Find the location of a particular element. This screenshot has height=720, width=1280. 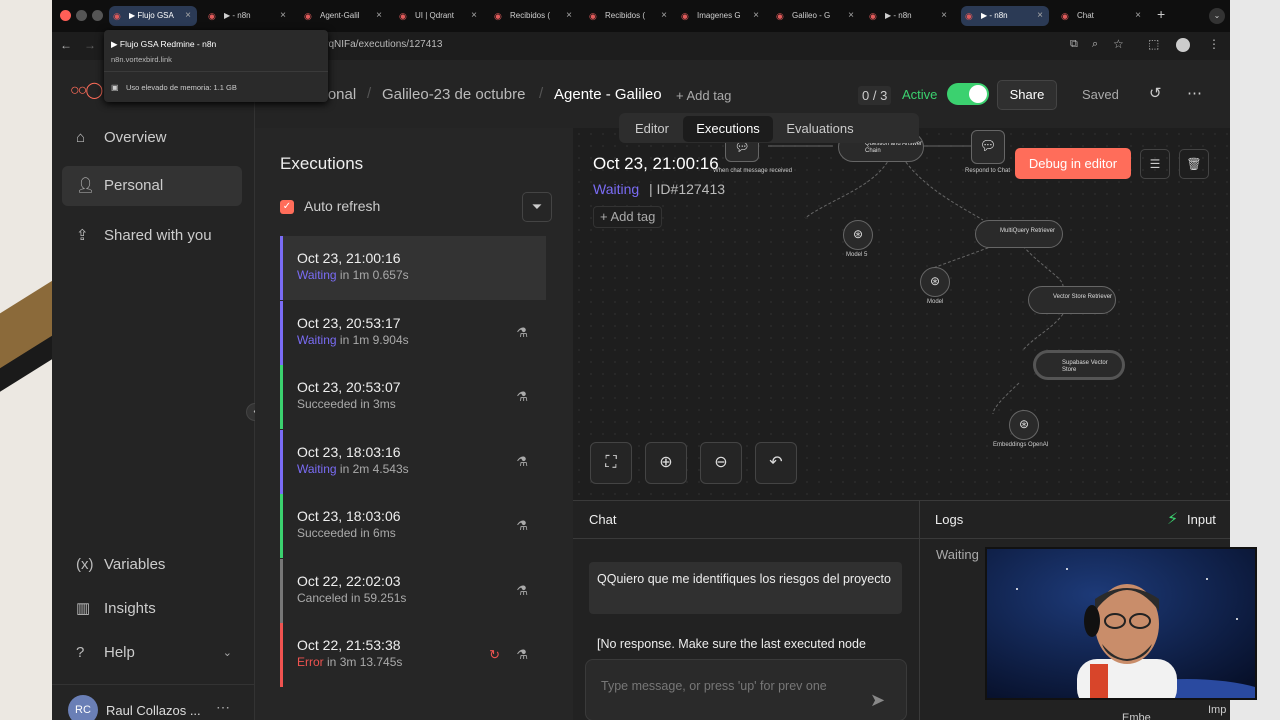

back-icon: ← is located at coordinates (66, 45).